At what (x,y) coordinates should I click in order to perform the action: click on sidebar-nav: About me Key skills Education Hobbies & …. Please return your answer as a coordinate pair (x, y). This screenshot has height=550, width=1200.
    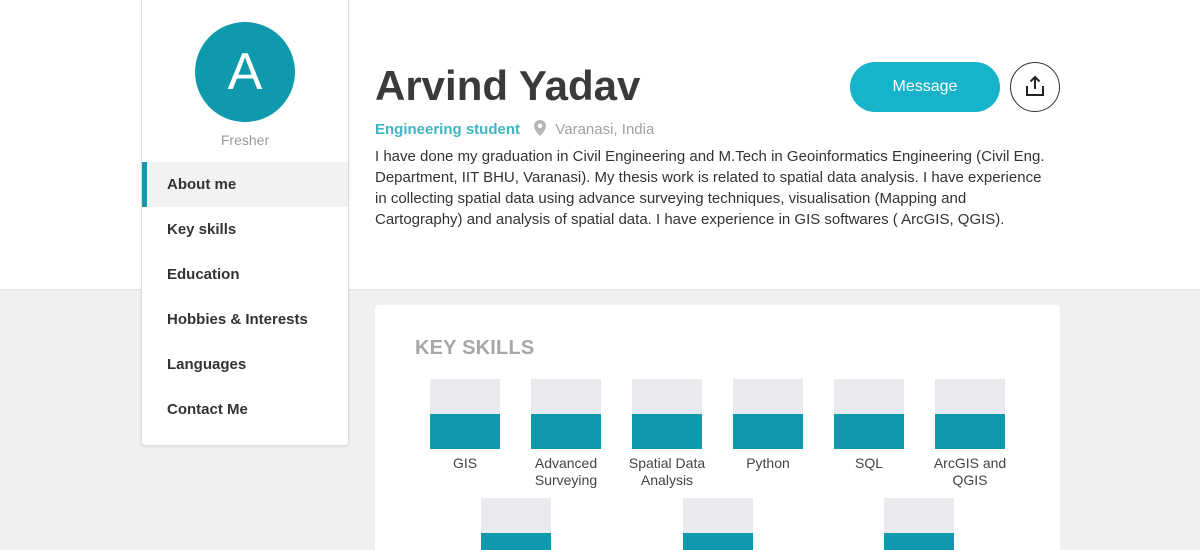
    Looking at the image, I should click on (245, 297).